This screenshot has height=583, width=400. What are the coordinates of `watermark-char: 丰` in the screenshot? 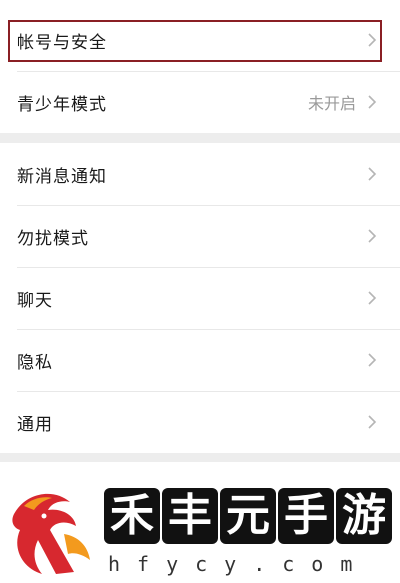 It's located at (190, 516).